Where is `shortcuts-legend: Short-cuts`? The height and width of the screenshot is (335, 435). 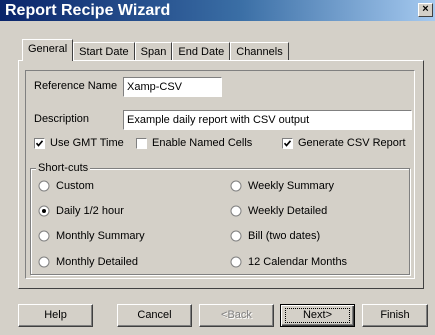 shortcuts-legend: Short-cuts is located at coordinates (63, 168).